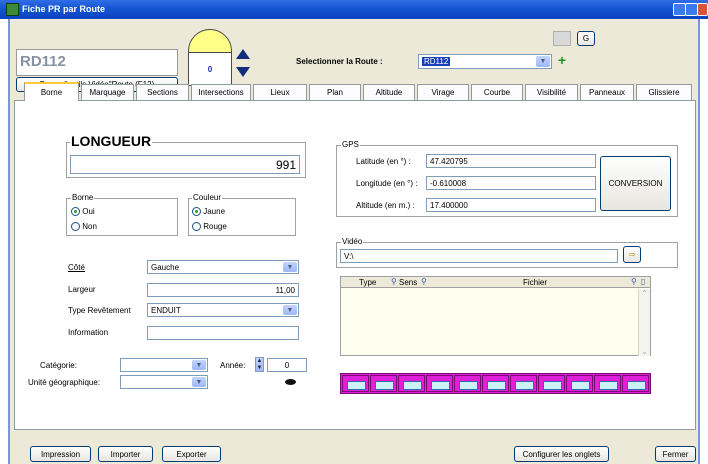 The image size is (708, 464). What do you see at coordinates (535, 282) in the screenshot?
I see `col-fichier: Fichier` at bounding box center [535, 282].